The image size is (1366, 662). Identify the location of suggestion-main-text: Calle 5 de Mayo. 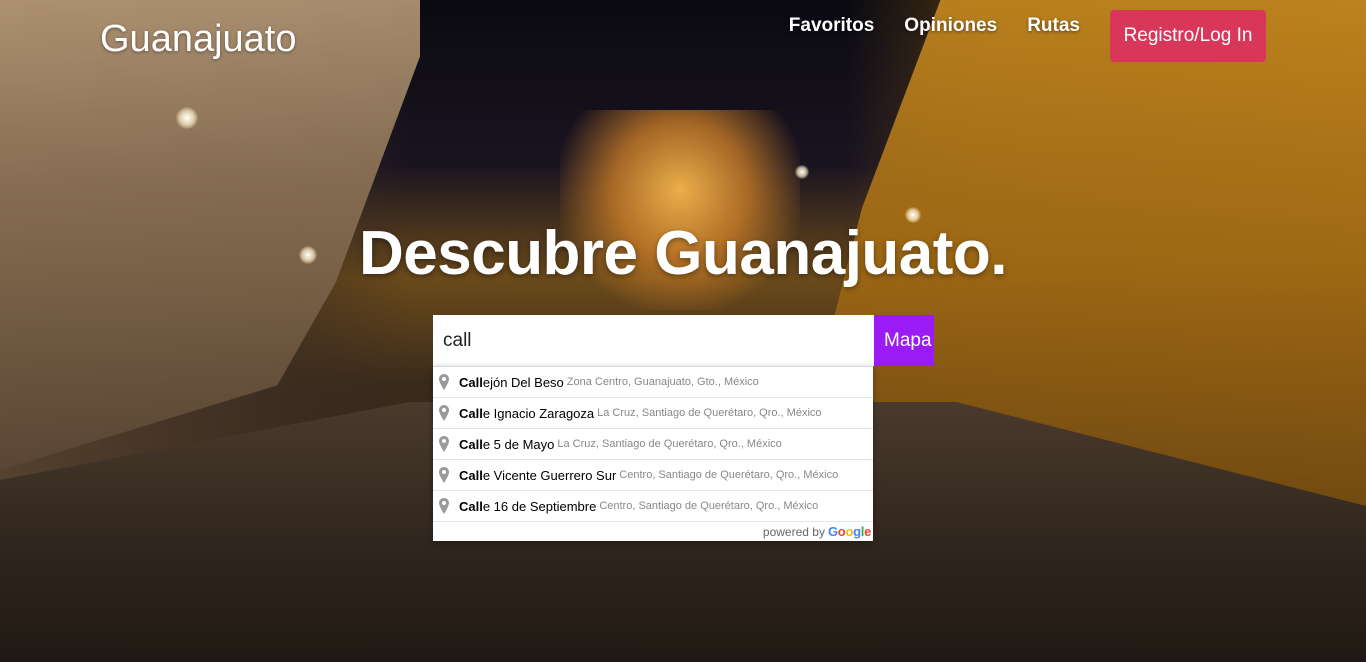
(506, 444).